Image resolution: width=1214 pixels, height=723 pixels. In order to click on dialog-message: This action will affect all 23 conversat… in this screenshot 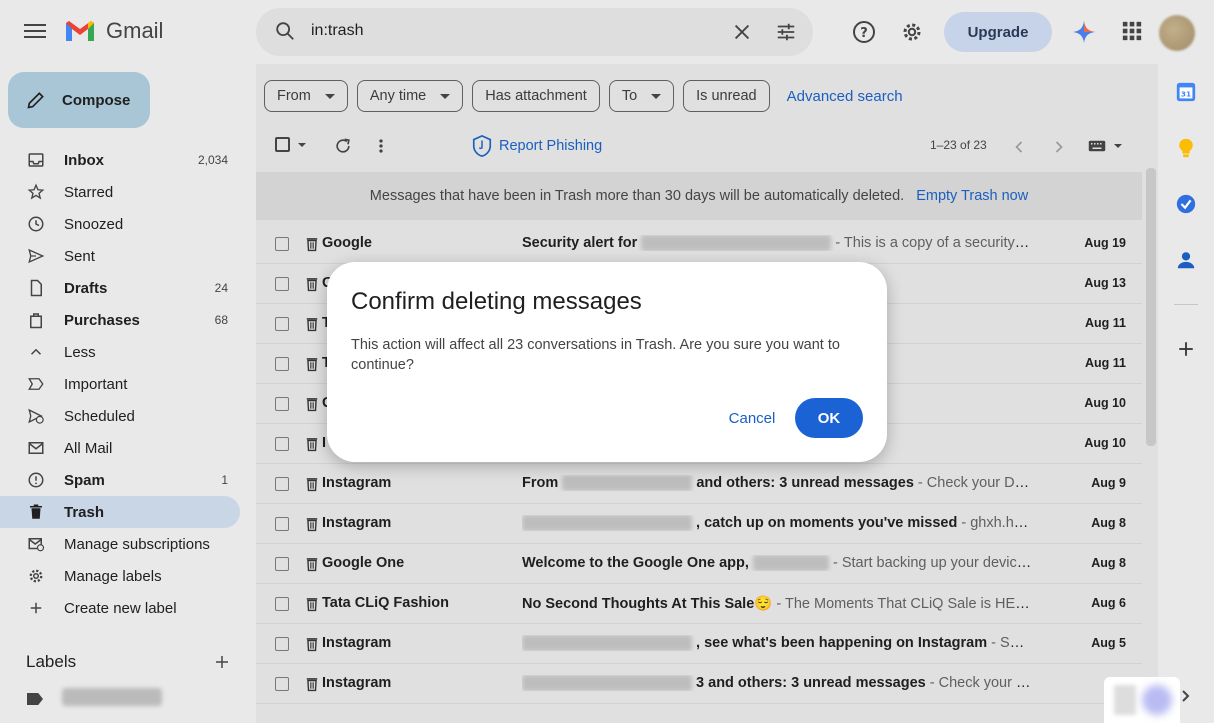, I will do `click(595, 355)`.